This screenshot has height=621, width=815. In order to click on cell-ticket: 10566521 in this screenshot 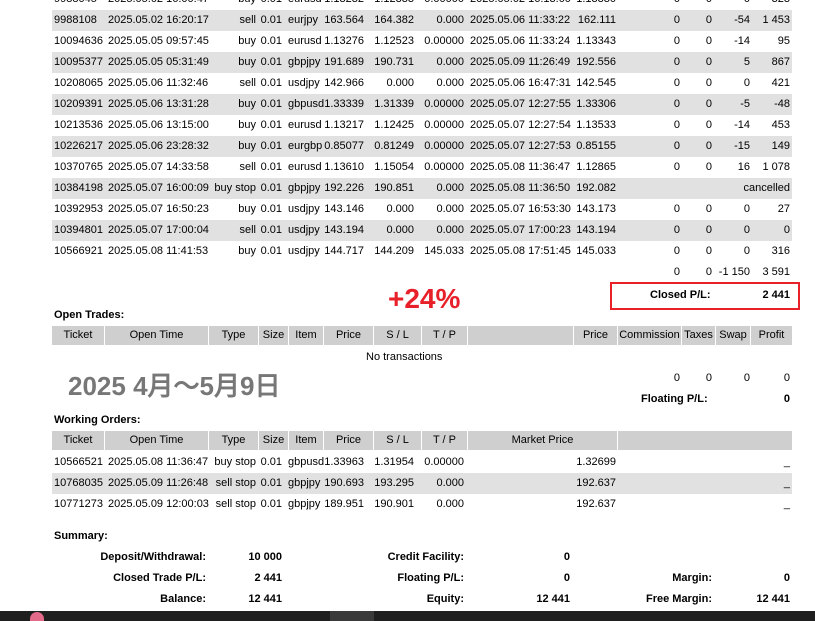, I will do `click(78, 462)`.